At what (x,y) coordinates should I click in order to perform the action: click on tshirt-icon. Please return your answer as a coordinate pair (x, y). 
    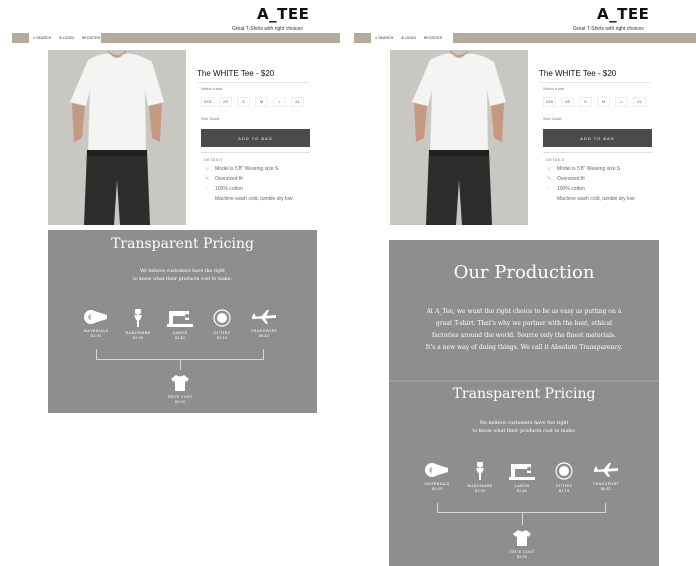
    Looking at the image, I should click on (180, 383).